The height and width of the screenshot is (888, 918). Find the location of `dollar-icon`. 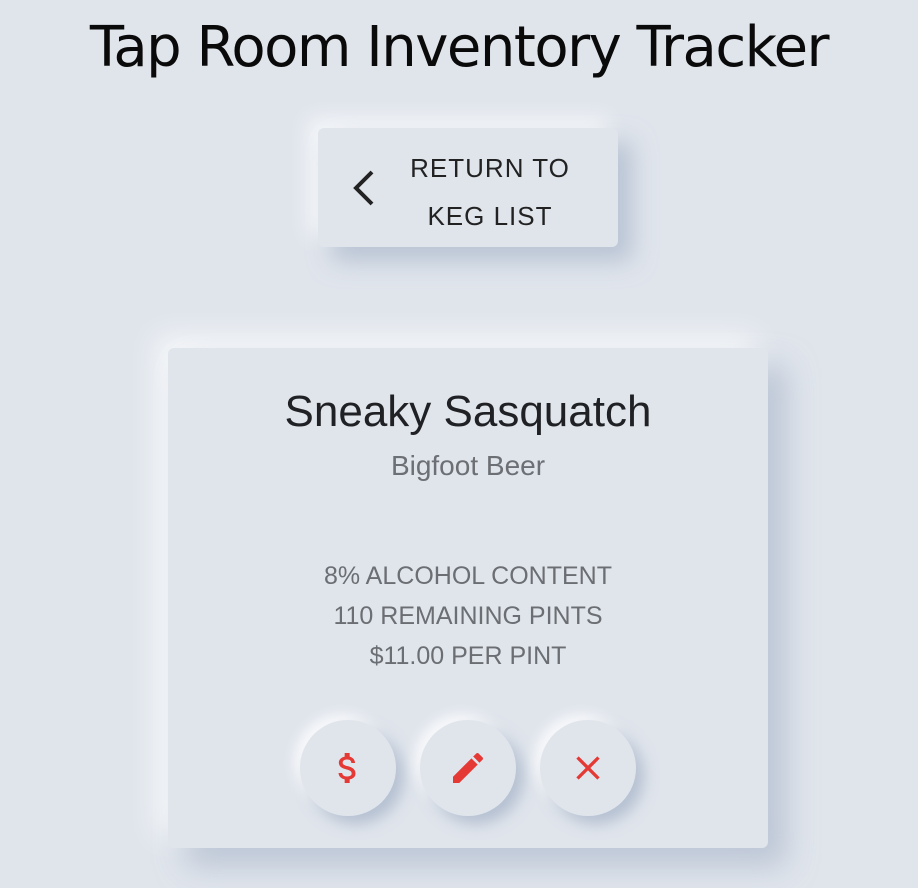

dollar-icon is located at coordinates (347, 768).